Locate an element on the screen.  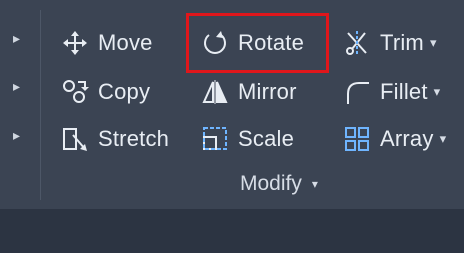
move-icon is located at coordinates (75, 43).